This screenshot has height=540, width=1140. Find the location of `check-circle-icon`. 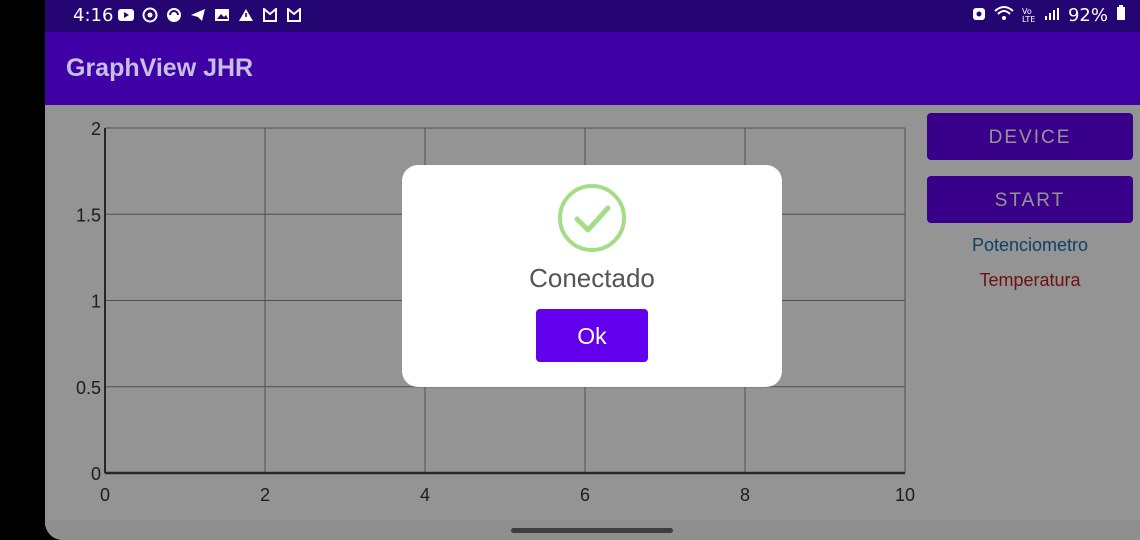

check-circle-icon is located at coordinates (592, 218).